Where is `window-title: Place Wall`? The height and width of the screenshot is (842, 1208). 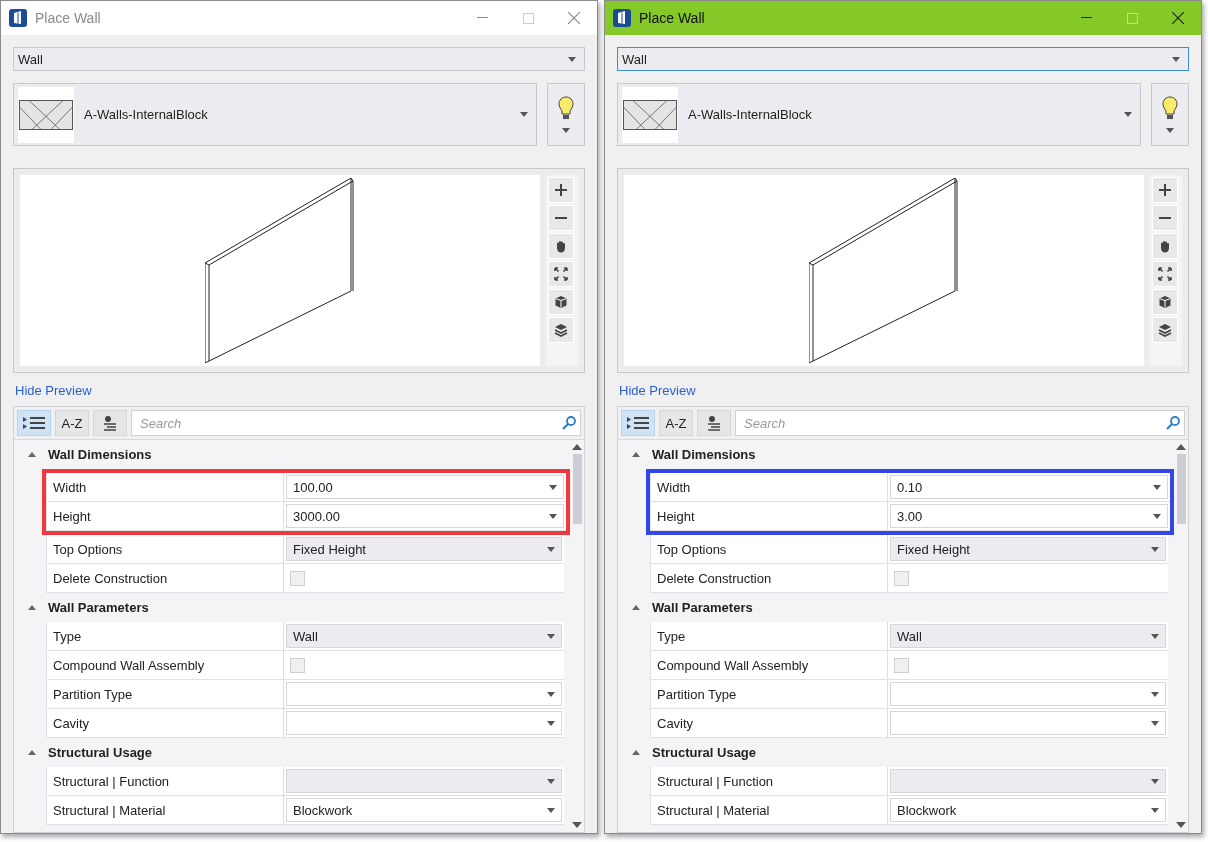
window-title: Place Wall is located at coordinates (672, 18).